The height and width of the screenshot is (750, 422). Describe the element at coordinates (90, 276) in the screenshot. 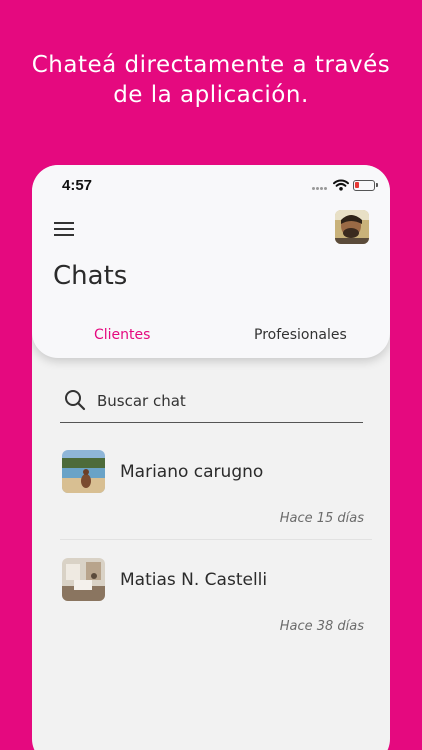

I see `page-title: Chats` at that location.